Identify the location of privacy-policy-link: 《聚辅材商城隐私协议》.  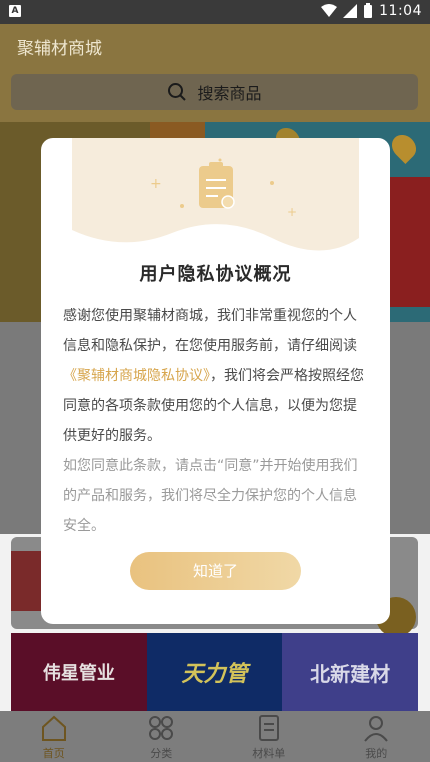
(136, 376).